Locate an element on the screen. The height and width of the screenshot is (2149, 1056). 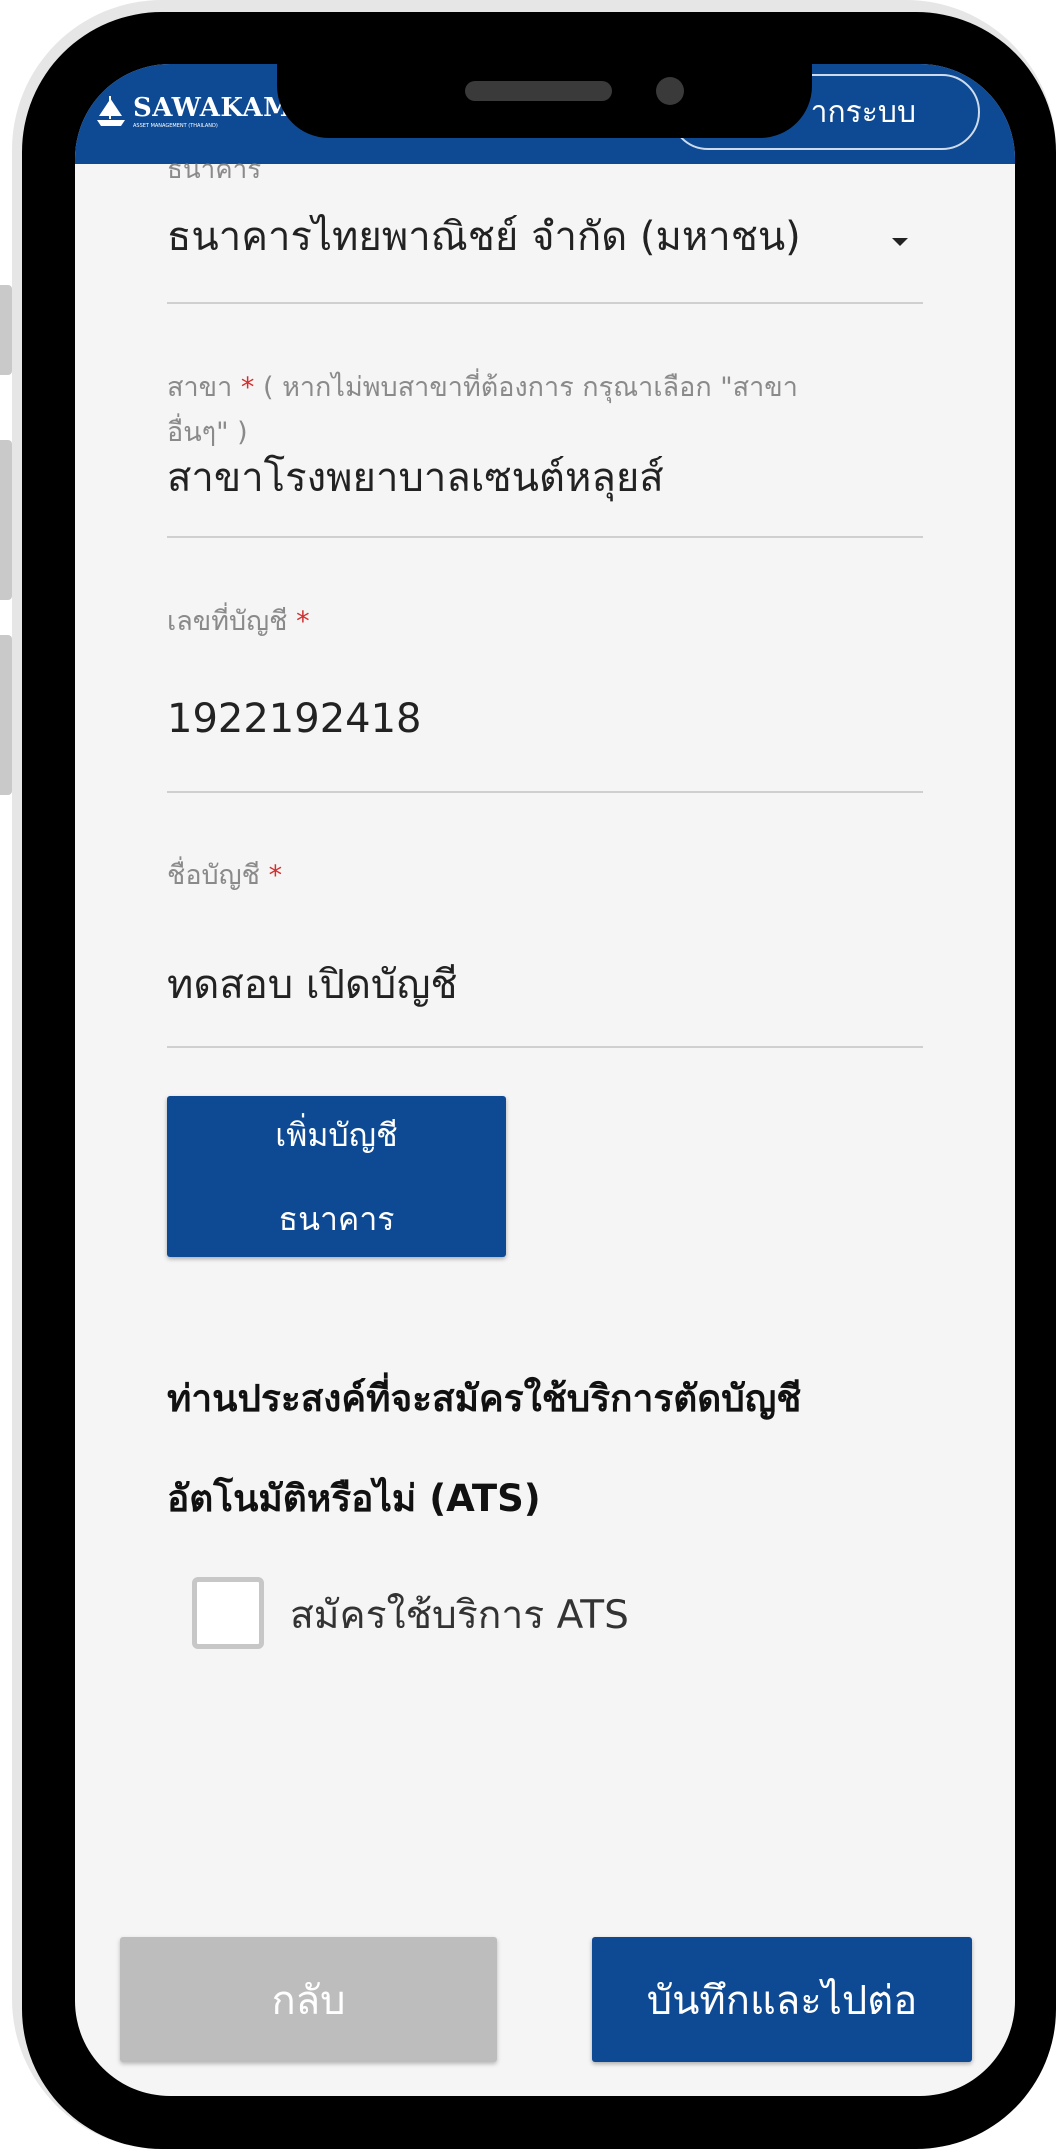
ats-checkbox is located at coordinates (228, 1613).